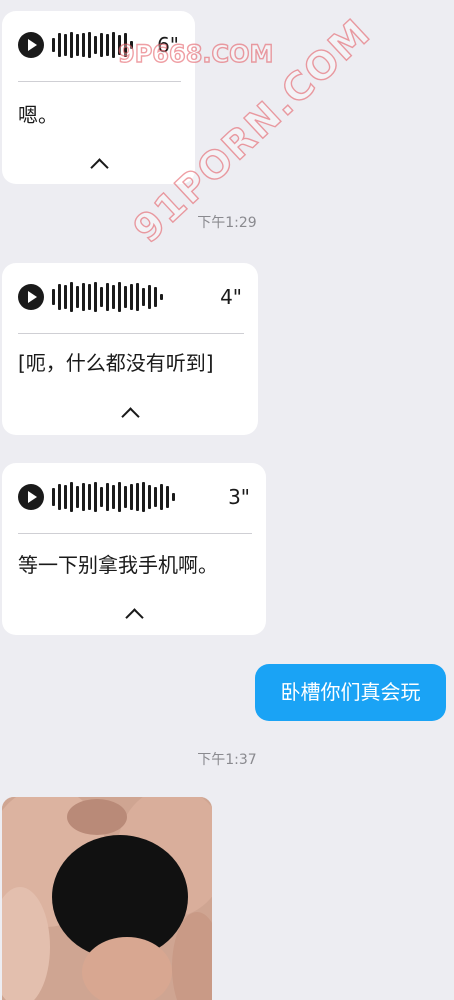 The width and height of the screenshot is (454, 1000). I want to click on chat-timestamp: 下午1:37, so click(227, 760).